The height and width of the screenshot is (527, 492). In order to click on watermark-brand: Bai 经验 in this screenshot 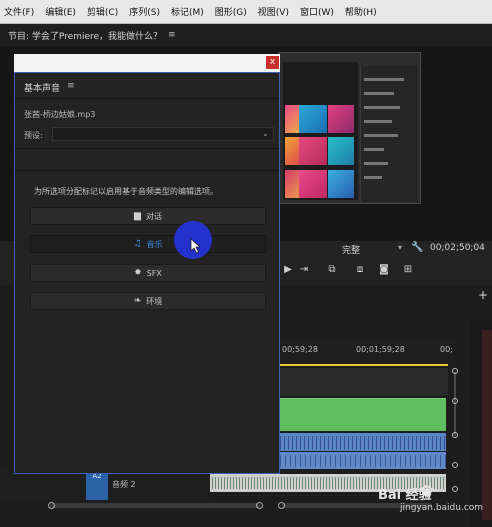, I will do `click(405, 495)`.